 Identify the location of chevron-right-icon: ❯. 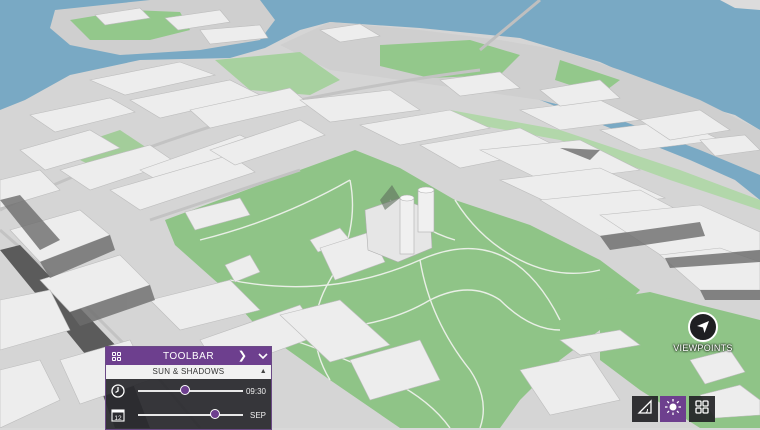
(242, 355).